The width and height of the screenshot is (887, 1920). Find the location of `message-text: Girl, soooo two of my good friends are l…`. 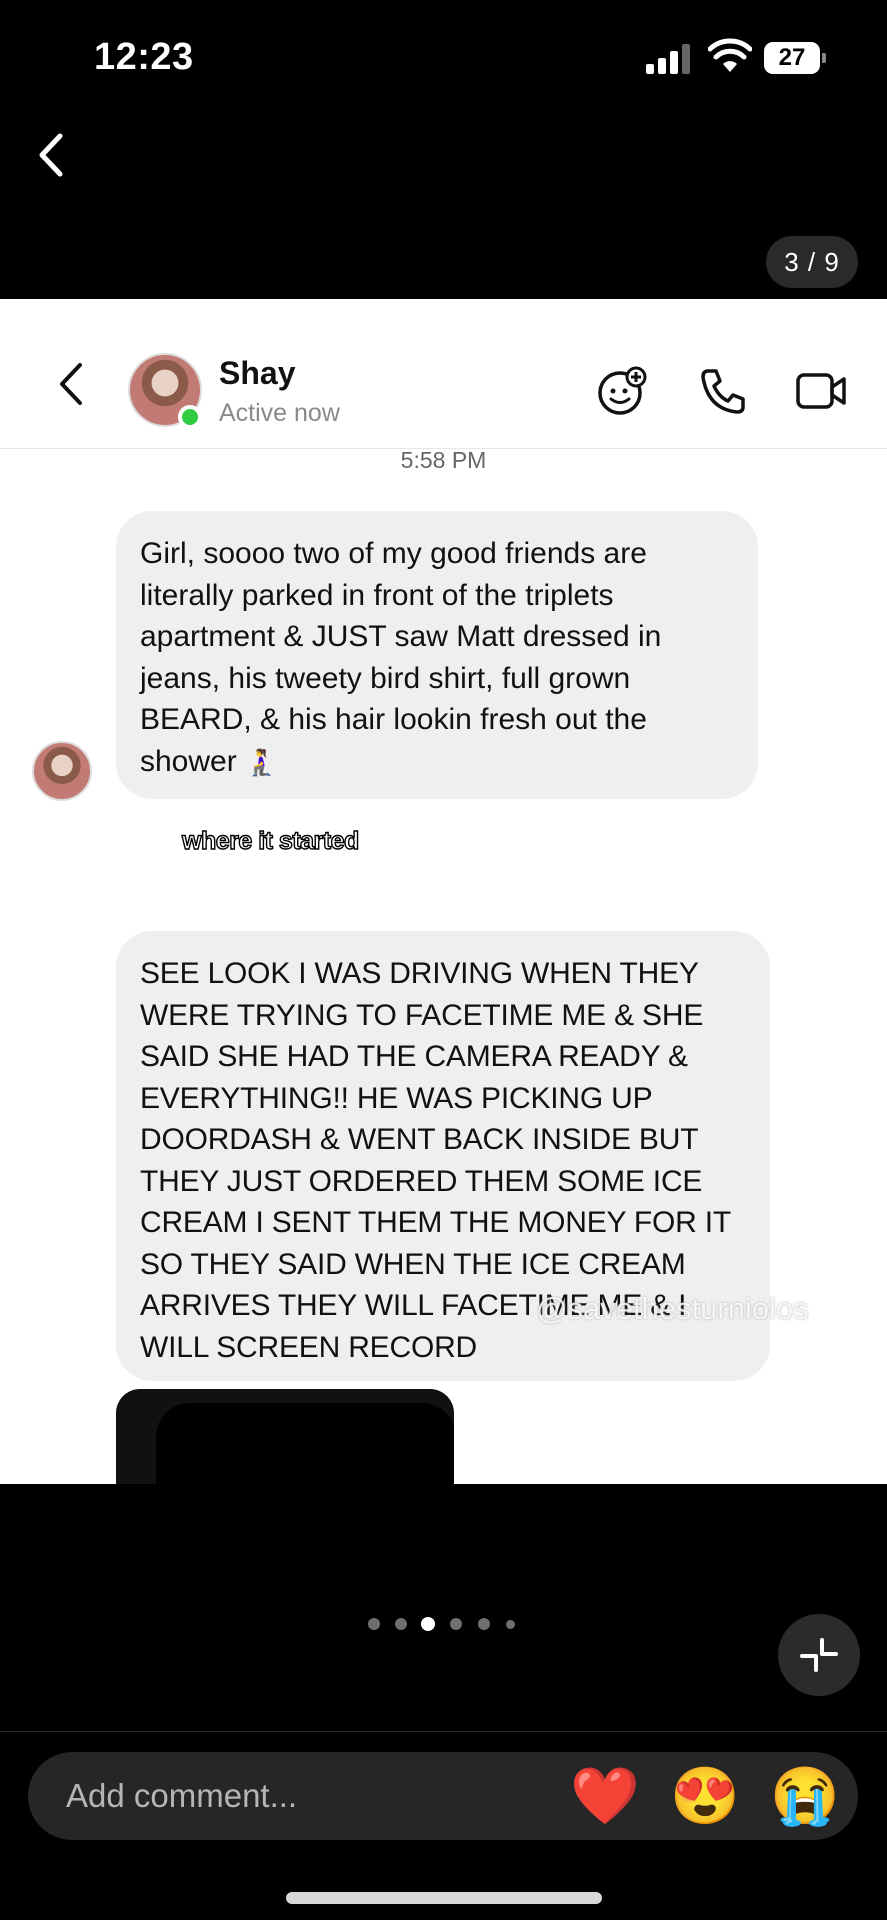

message-text: Girl, soooo two of my good friends are l… is located at coordinates (401, 657).